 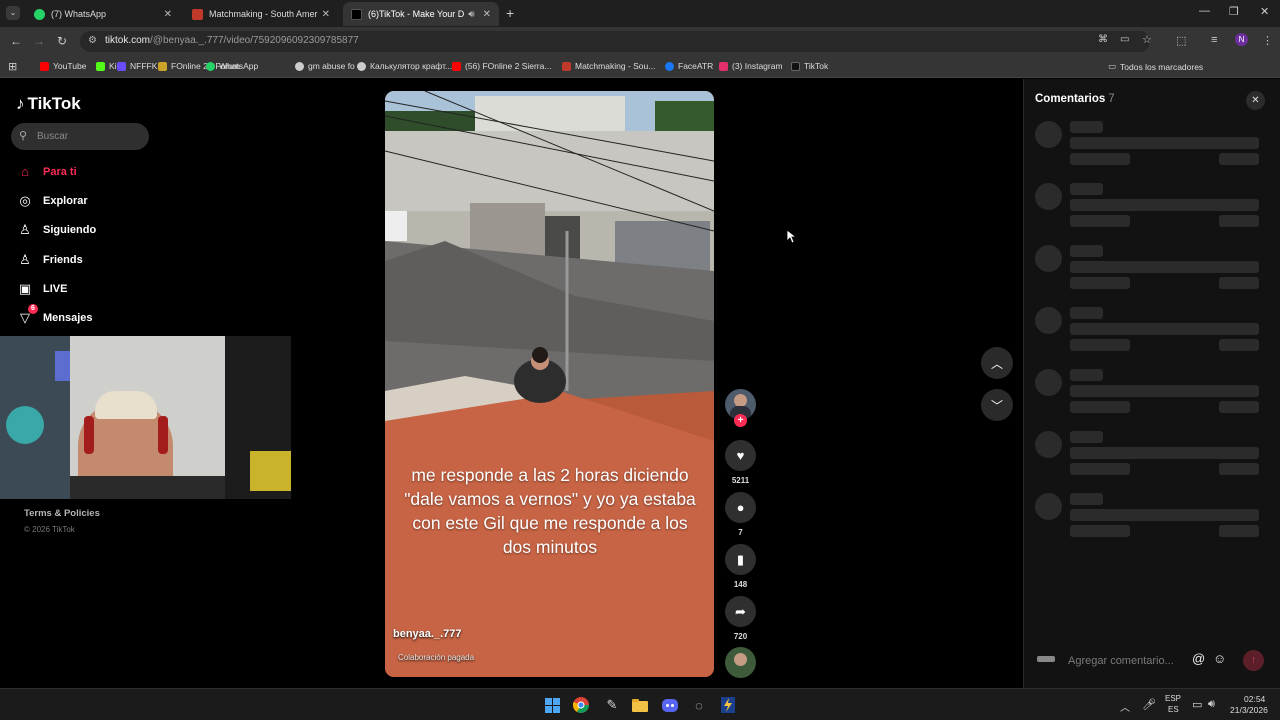 What do you see at coordinates (54, 315) in the screenshot?
I see `sidebar-item-mensajes: ▽ 6 Mensajes` at bounding box center [54, 315].